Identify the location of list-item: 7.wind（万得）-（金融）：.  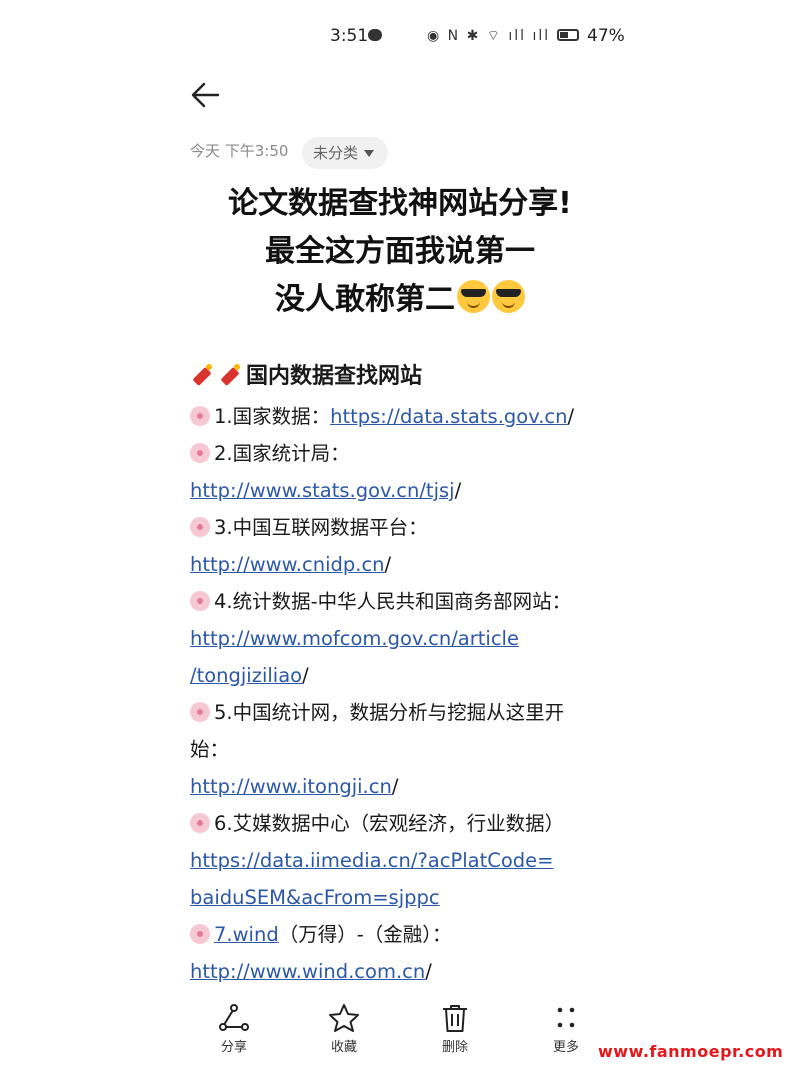
(405, 934).